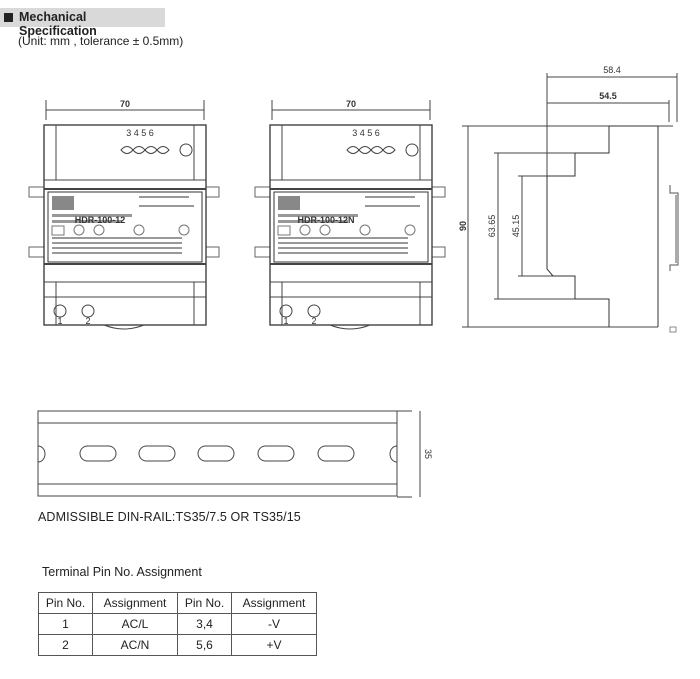 The width and height of the screenshot is (700, 679). I want to click on table-row: 1 AC/L 3,4 -V, so click(177, 624).